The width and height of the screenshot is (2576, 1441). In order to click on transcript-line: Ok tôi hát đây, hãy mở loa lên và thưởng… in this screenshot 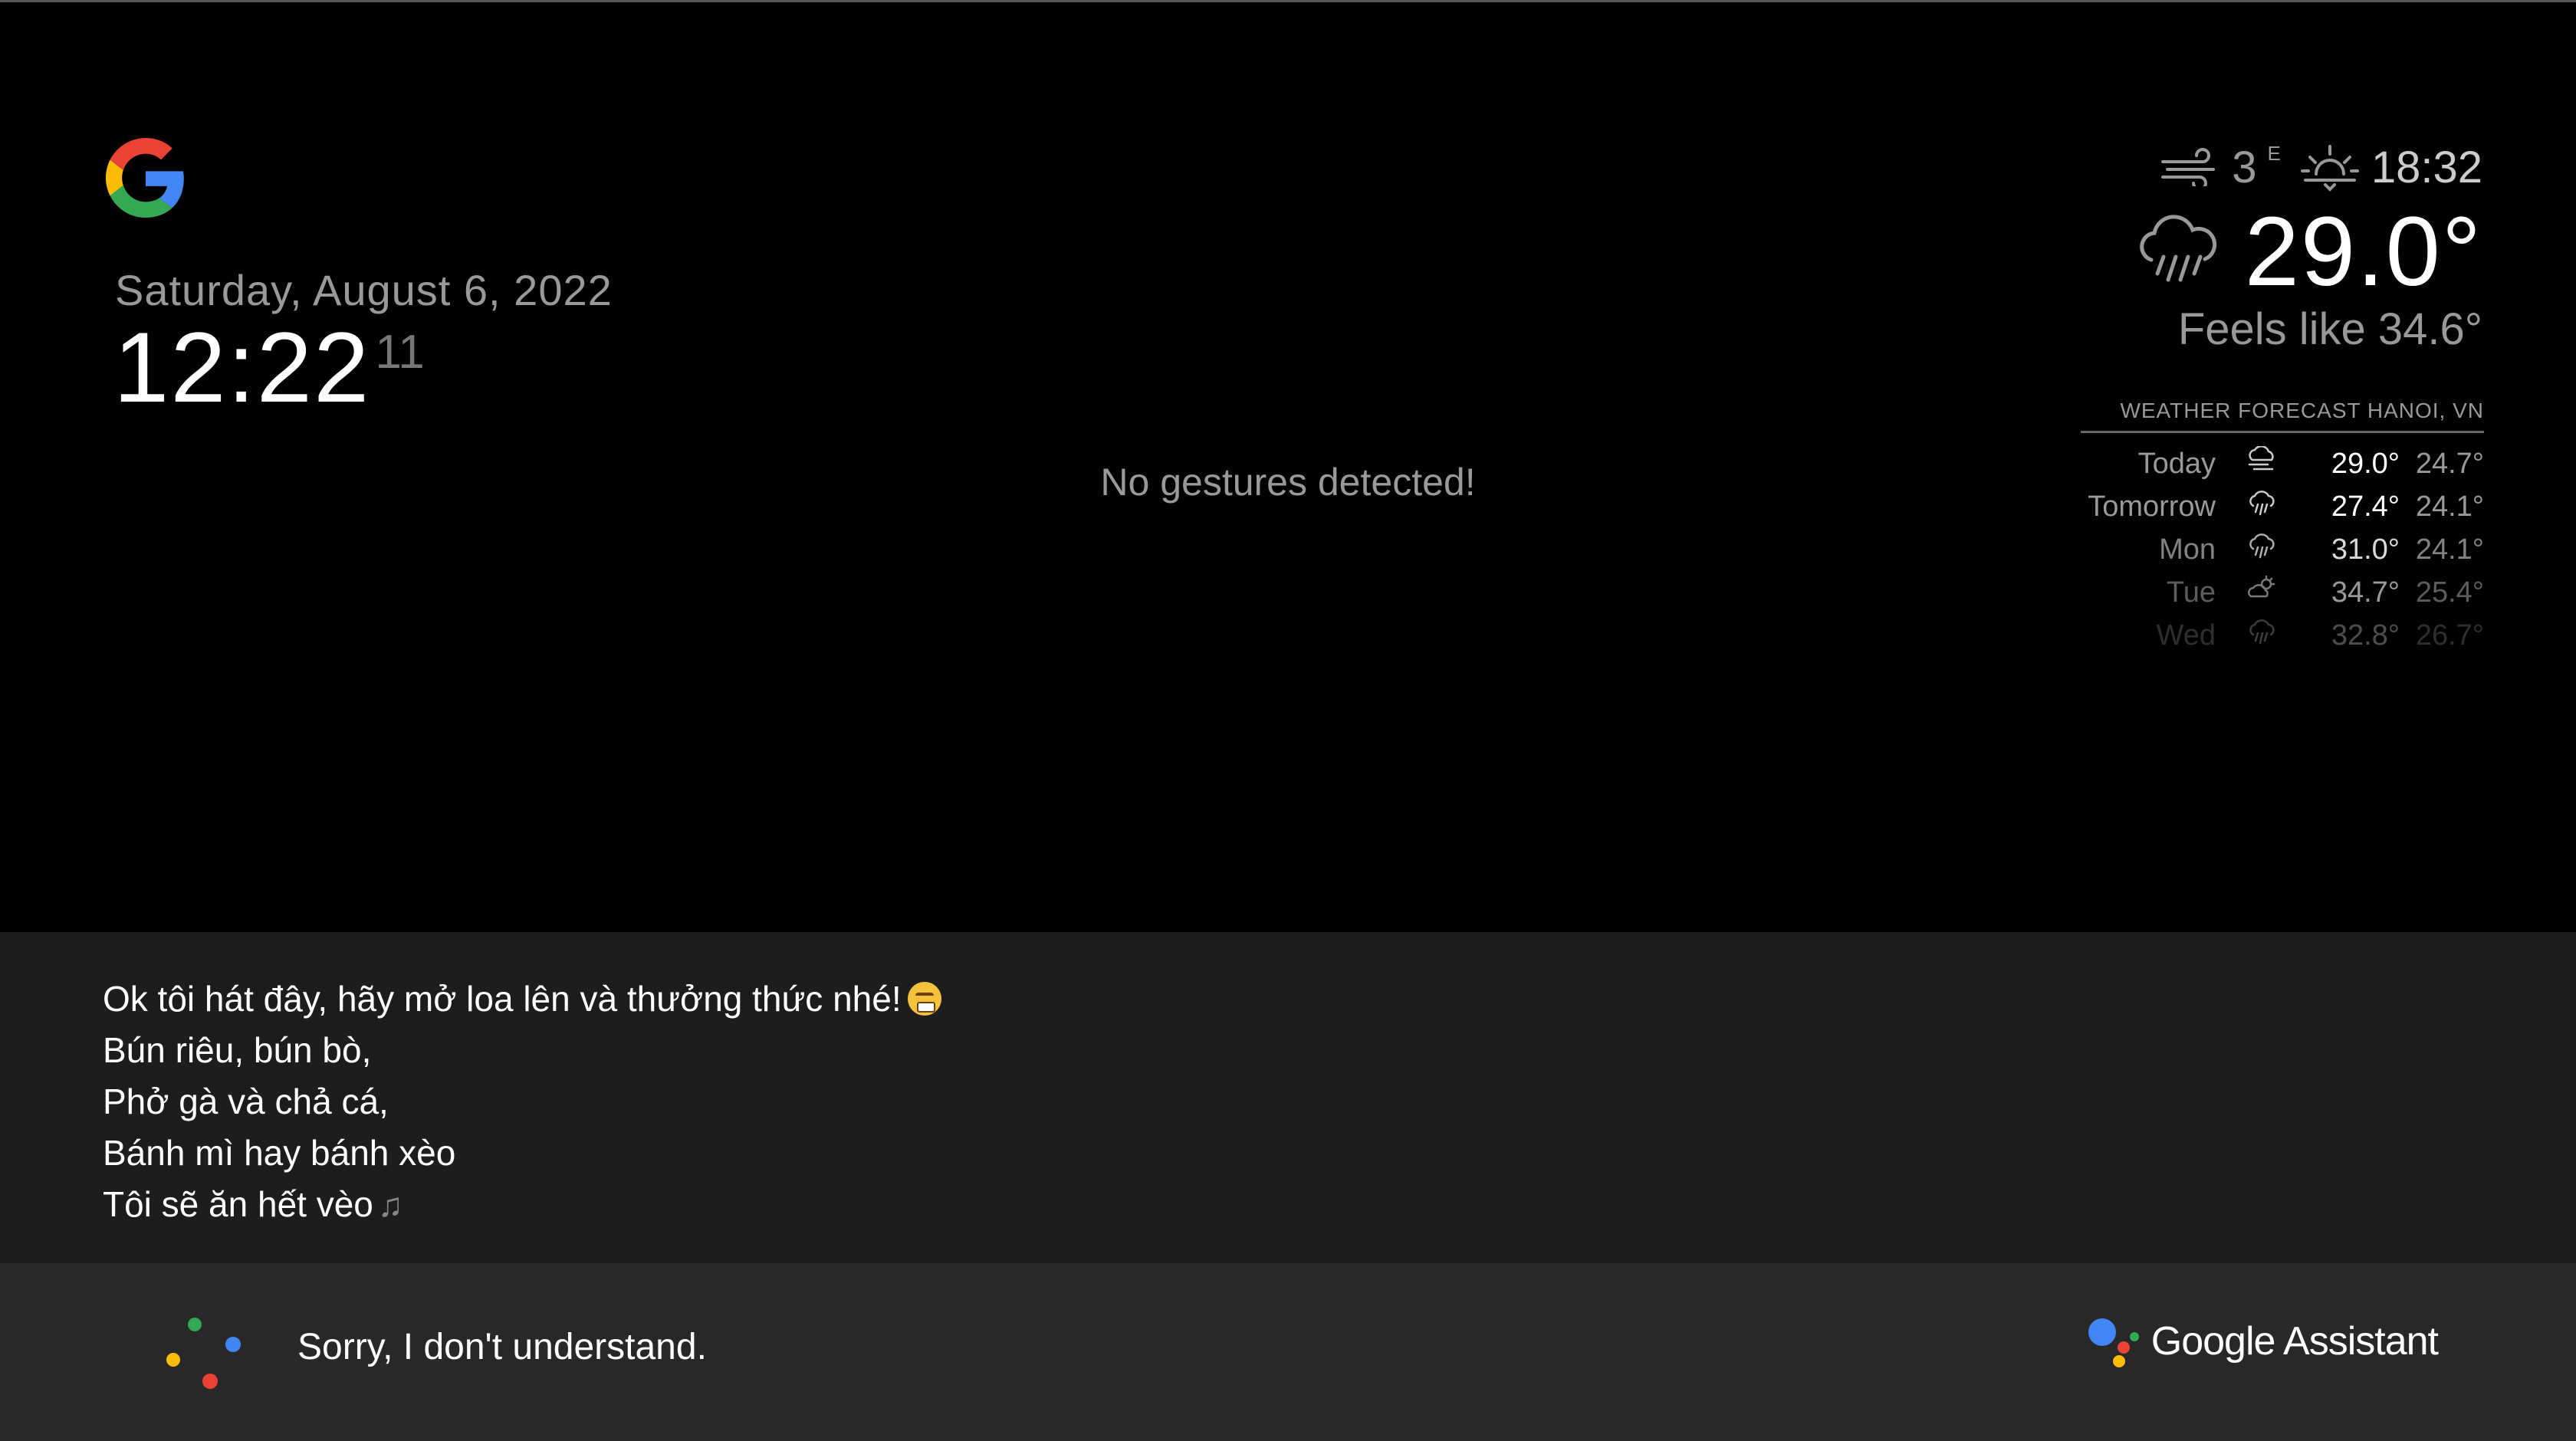, I will do `click(522, 999)`.